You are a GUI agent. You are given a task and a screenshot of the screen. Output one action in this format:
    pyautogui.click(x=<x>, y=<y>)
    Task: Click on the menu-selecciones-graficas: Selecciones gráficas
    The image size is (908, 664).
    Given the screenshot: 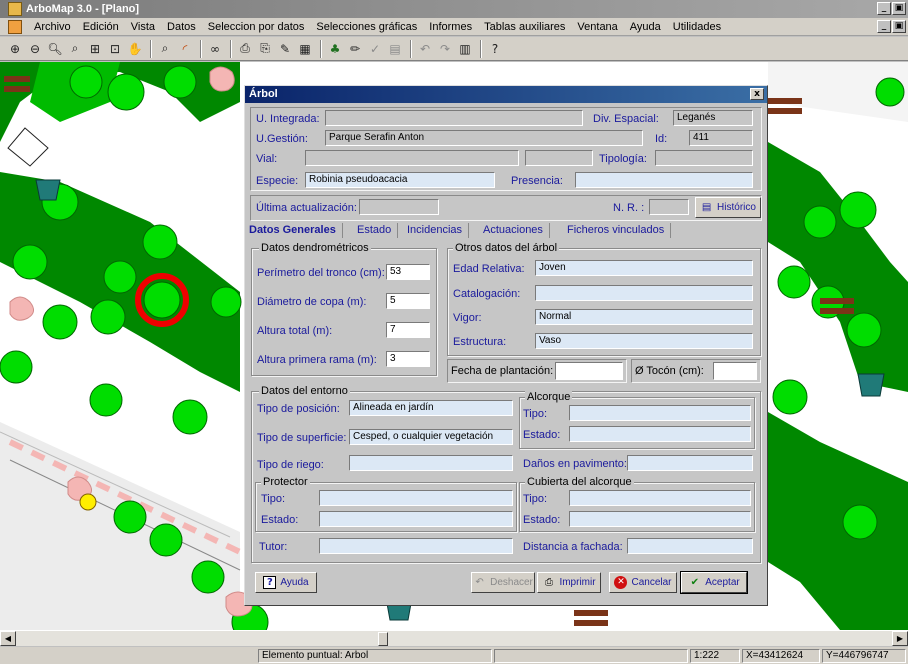 What is the action you would take?
    pyautogui.click(x=366, y=27)
    